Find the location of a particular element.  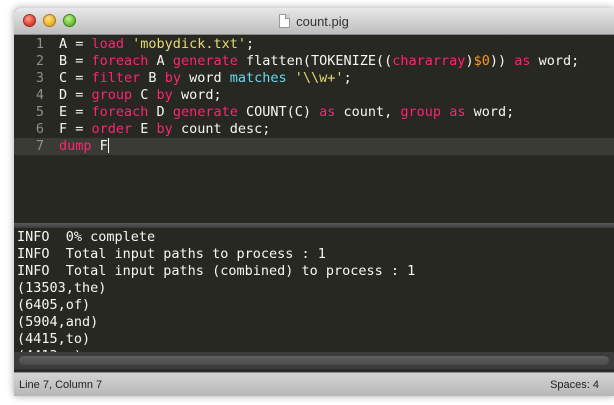

code-token: C is located at coordinates (144, 95).